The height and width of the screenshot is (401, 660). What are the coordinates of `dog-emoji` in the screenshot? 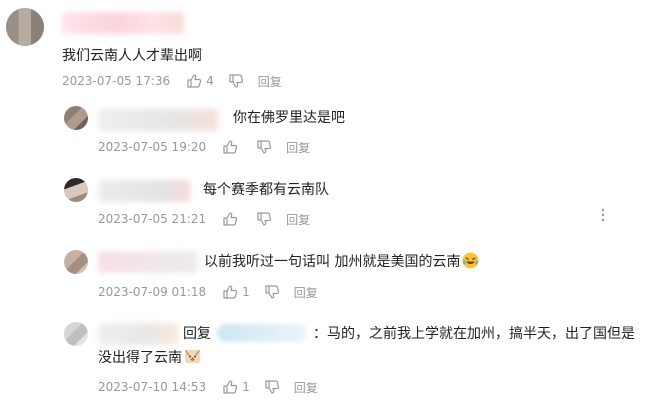 It's located at (192, 356).